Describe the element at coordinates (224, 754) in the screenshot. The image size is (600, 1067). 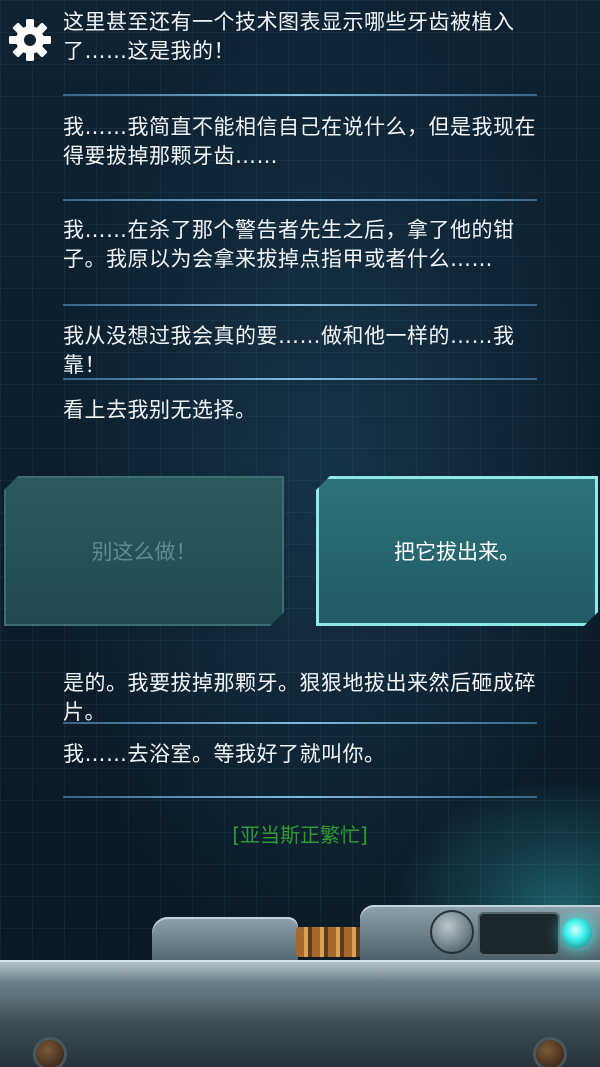
I see `dialog-line: 我……去浴室。等我好了就叫你。` at that location.